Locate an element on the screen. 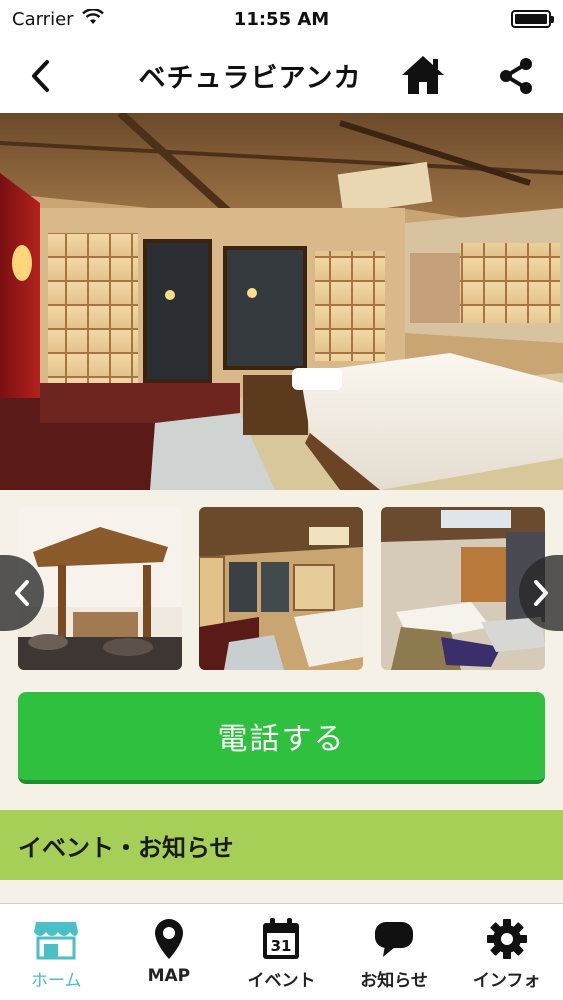 The image size is (563, 1000). tab-label: イベント is located at coordinates (281, 981).